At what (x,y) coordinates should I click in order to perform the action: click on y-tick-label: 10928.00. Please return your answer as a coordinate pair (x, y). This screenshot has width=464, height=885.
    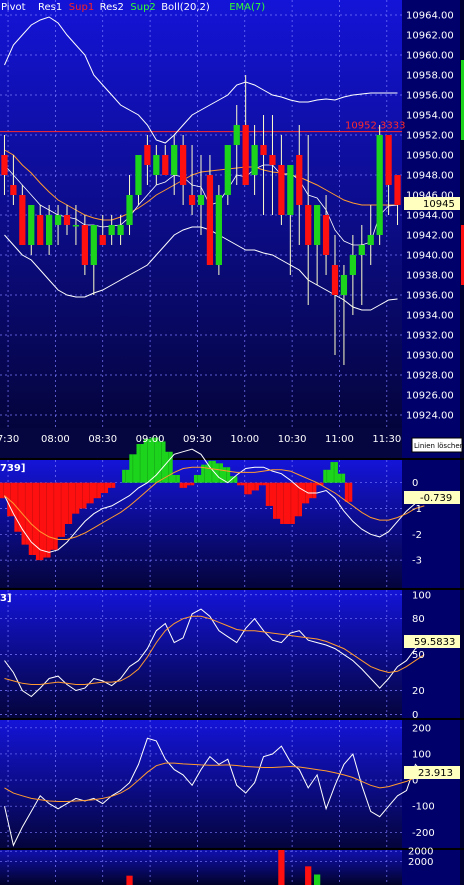
    Looking at the image, I should click on (430, 376).